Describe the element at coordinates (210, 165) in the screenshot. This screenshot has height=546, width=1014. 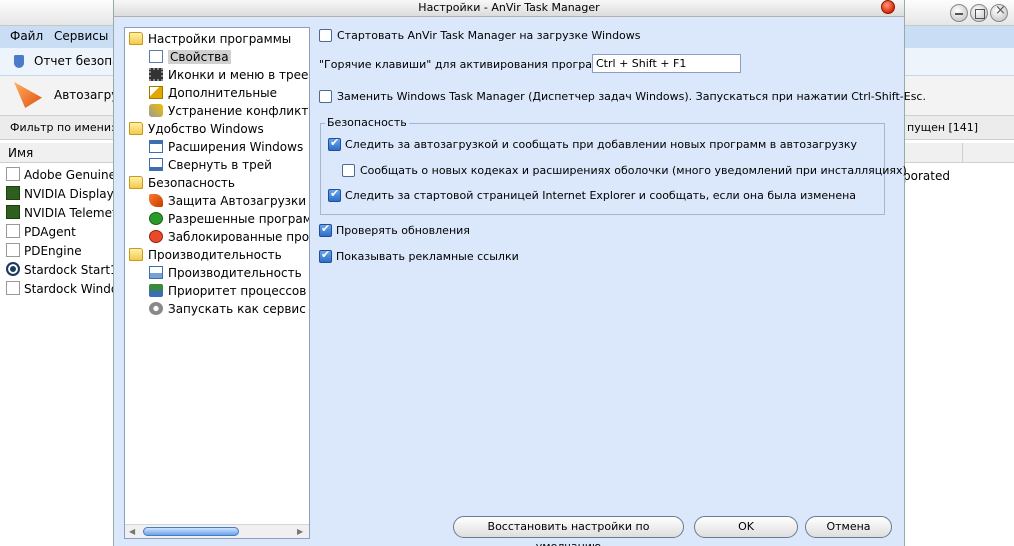
I see `tree-item-minimize-to-tray: Свернуть в трей` at that location.